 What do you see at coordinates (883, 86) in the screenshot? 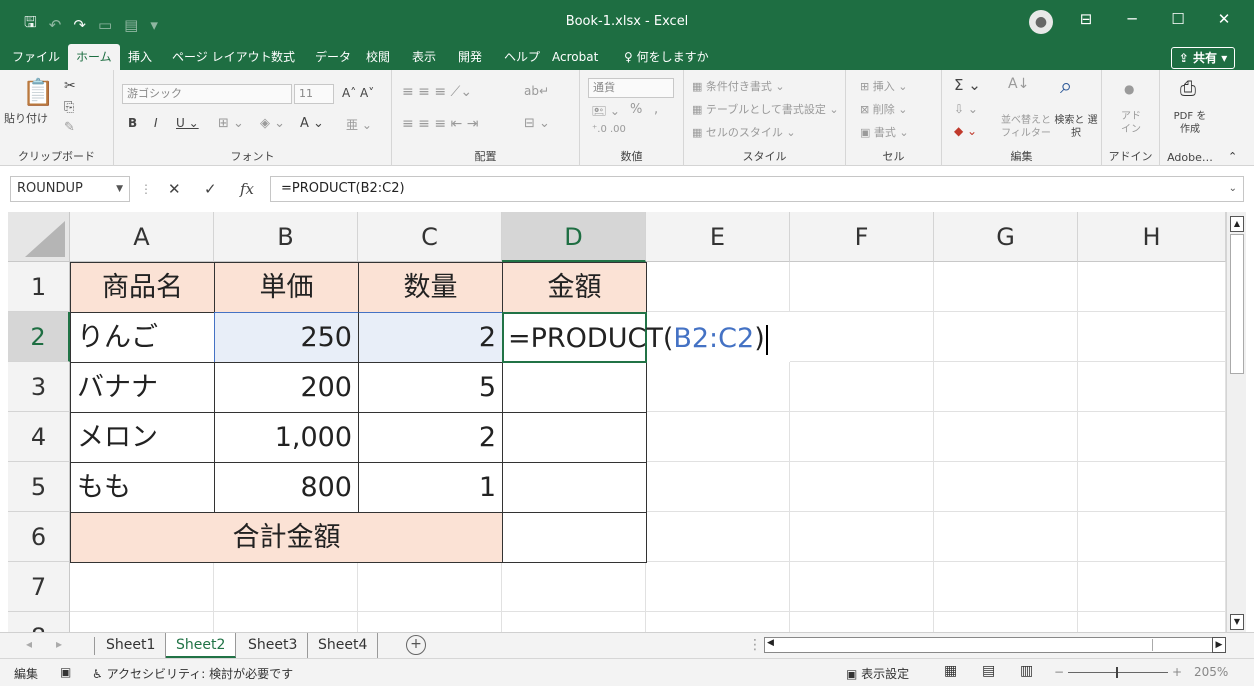
I see `insert-cells-button: ⊞ 挿入 ⌄` at bounding box center [883, 86].